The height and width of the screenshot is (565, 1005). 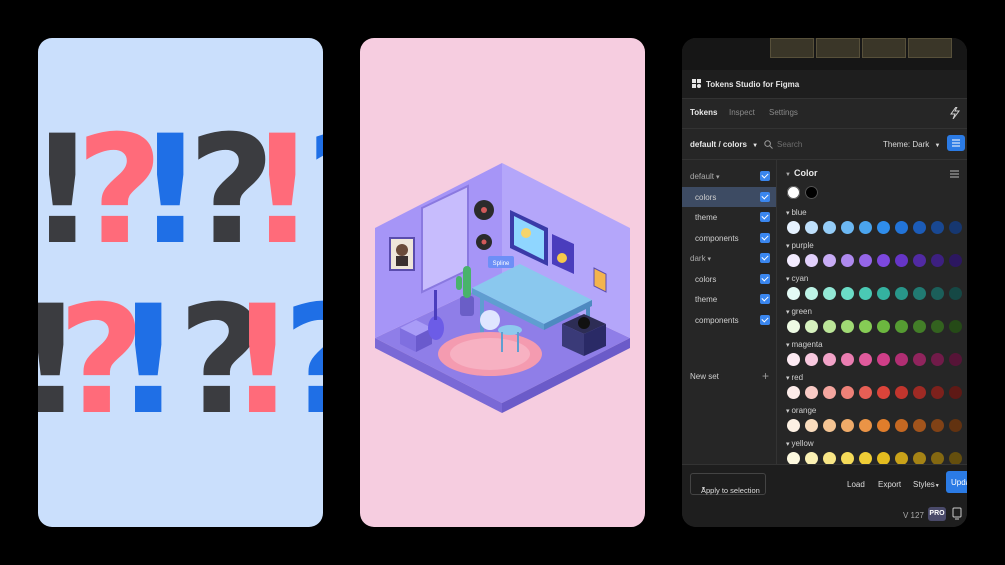 I want to click on token-set-dark: dark ▾, so click(x=729, y=258).